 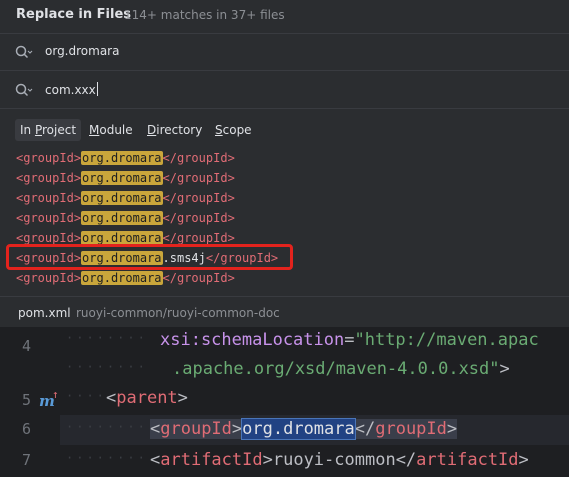 I want to click on tab-scope: Scope, so click(x=233, y=130).